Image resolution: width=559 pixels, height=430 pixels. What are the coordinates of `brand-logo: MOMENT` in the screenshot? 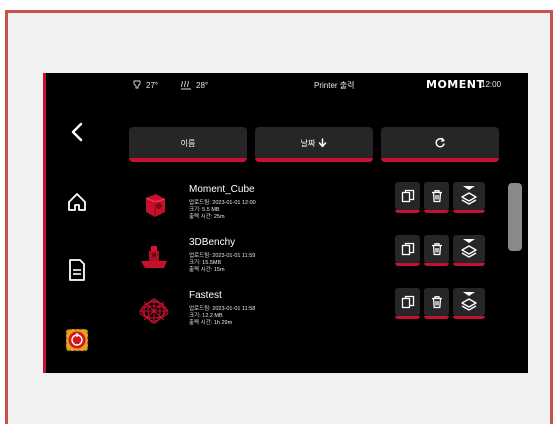 It's located at (455, 84).